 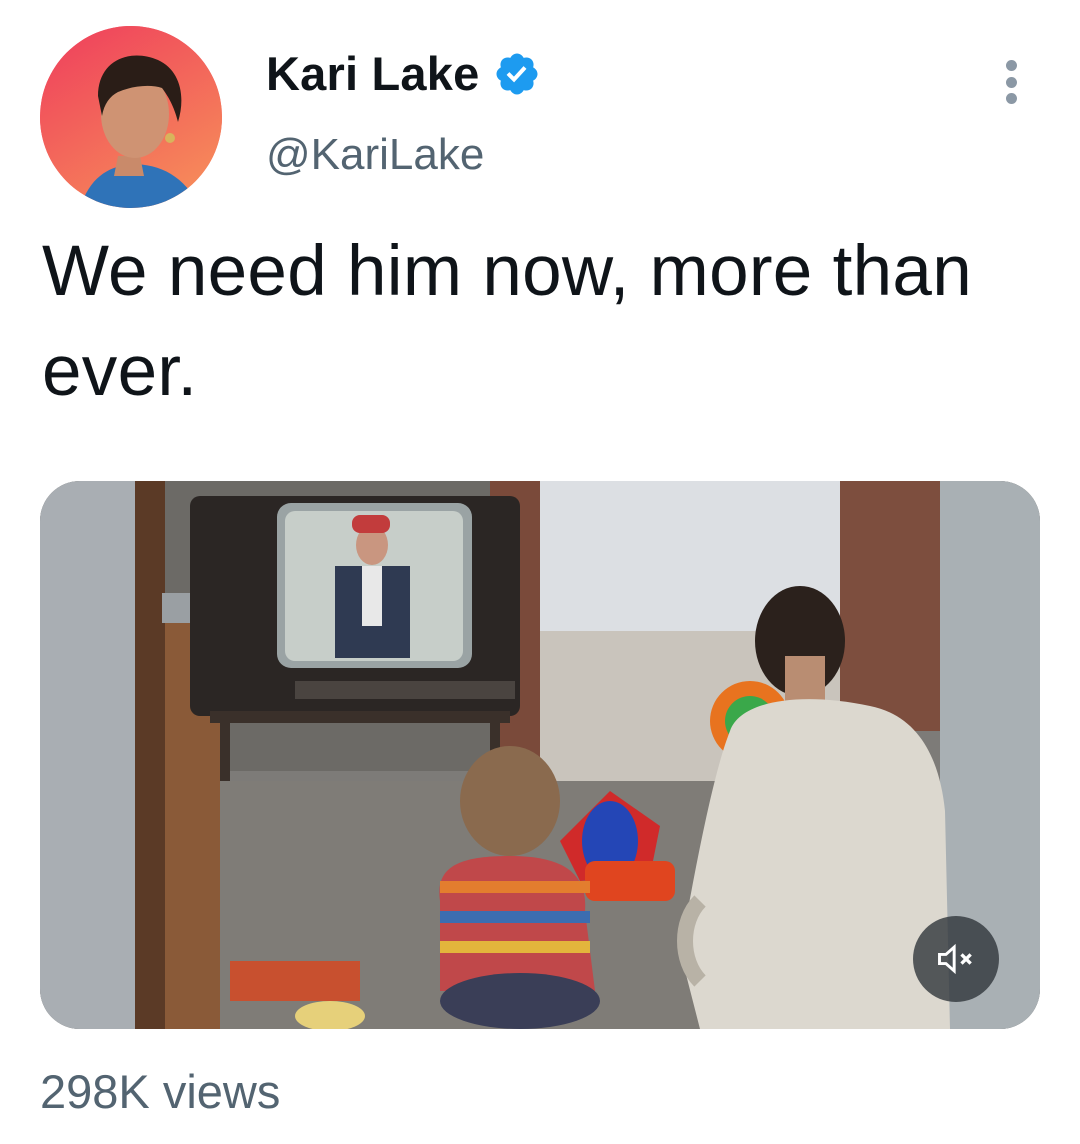 I want to click on author-name: Kari Lake, so click(x=372, y=73).